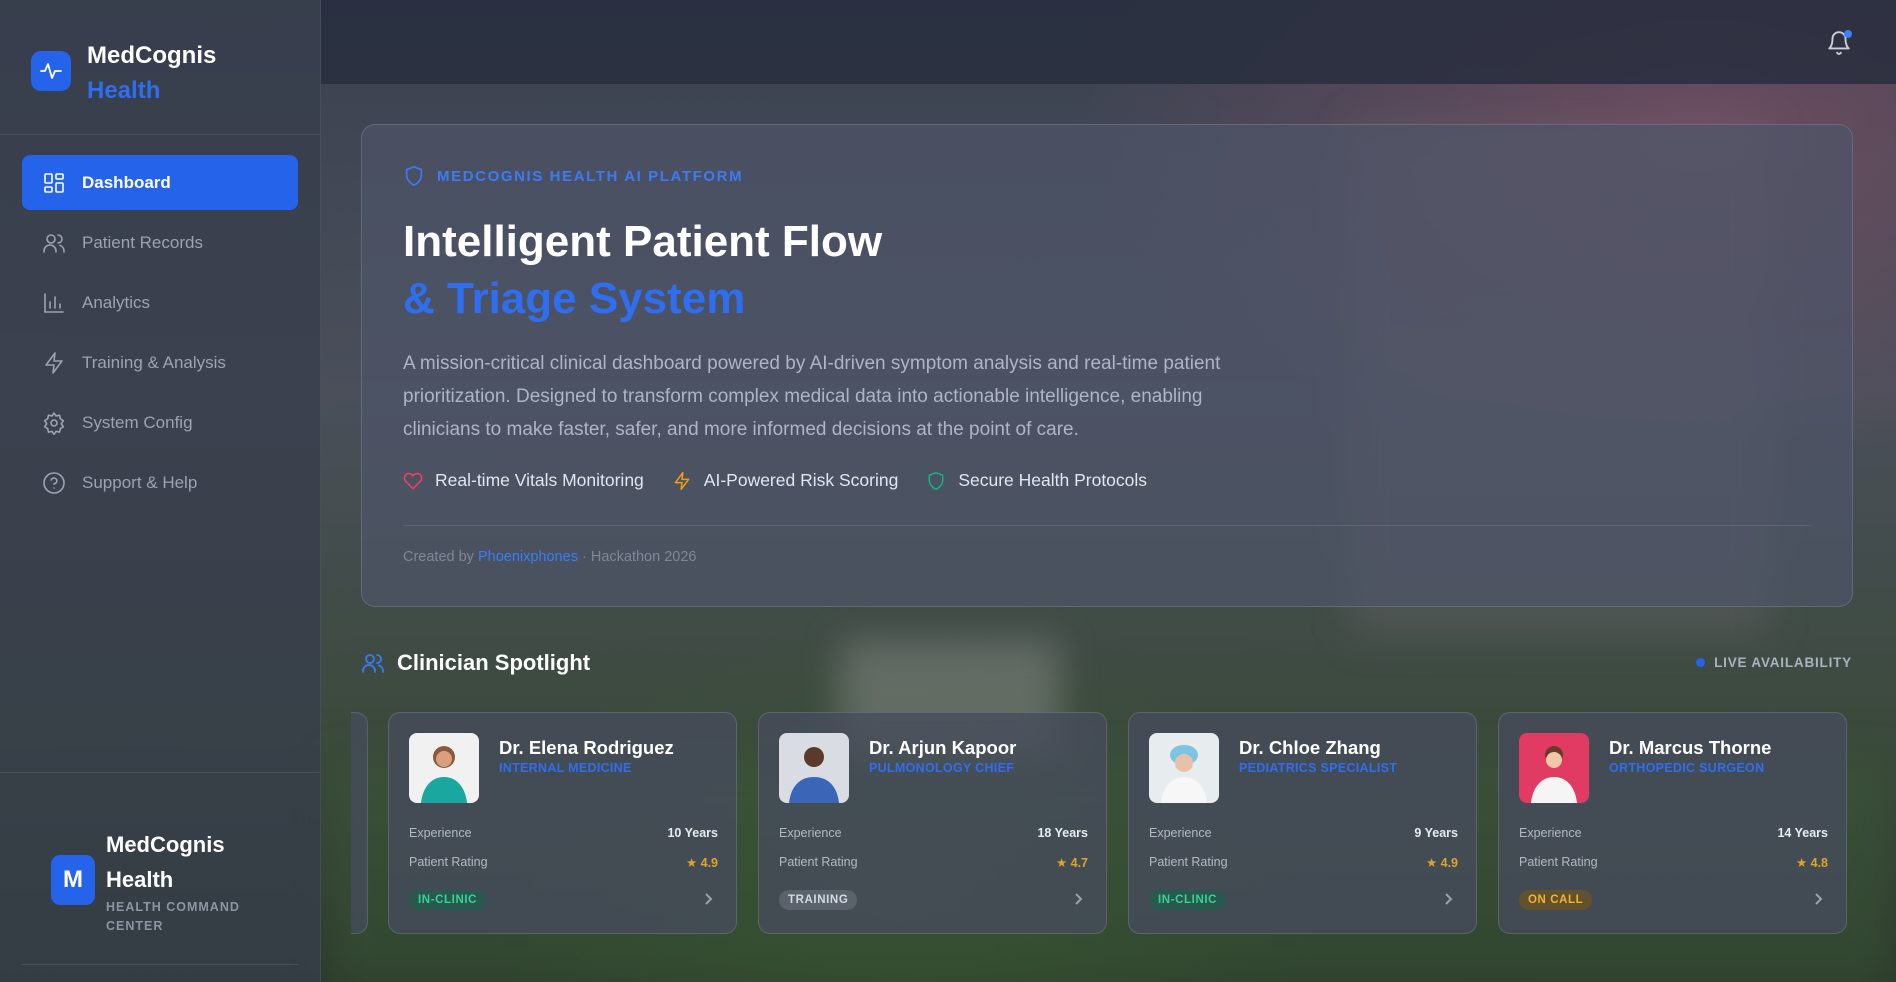  What do you see at coordinates (818, 900) in the screenshot?
I see `status-badge: TRAINING` at bounding box center [818, 900].